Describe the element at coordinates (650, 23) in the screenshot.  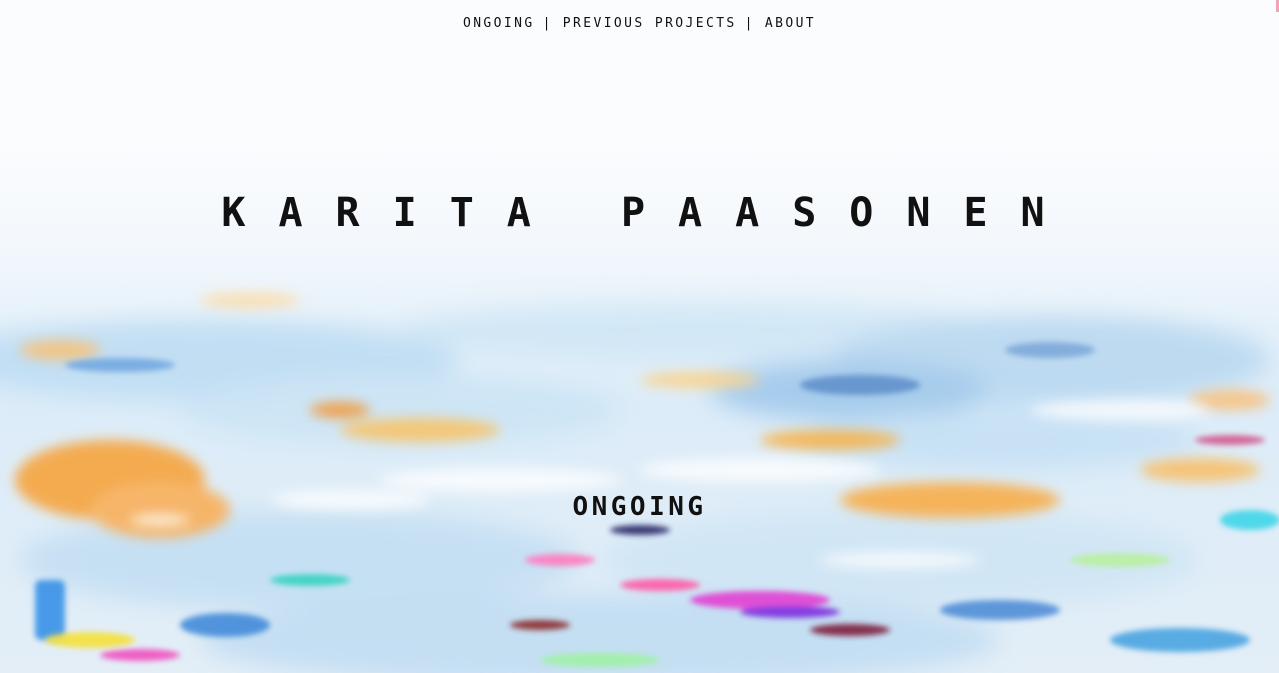
I see `nav-item-previous-projects: PREVIOUS PROJECTS` at that location.